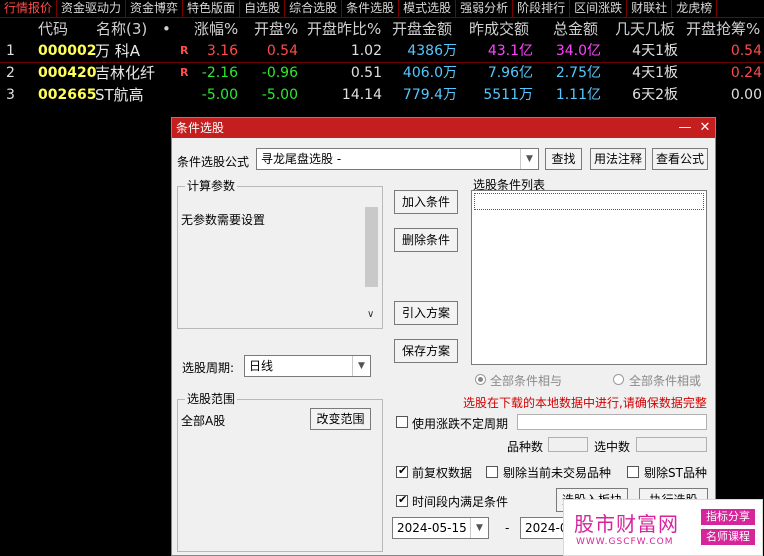  Describe the element at coordinates (426, 313) in the screenshot. I see `import-plan-button: 引入方案` at that location.